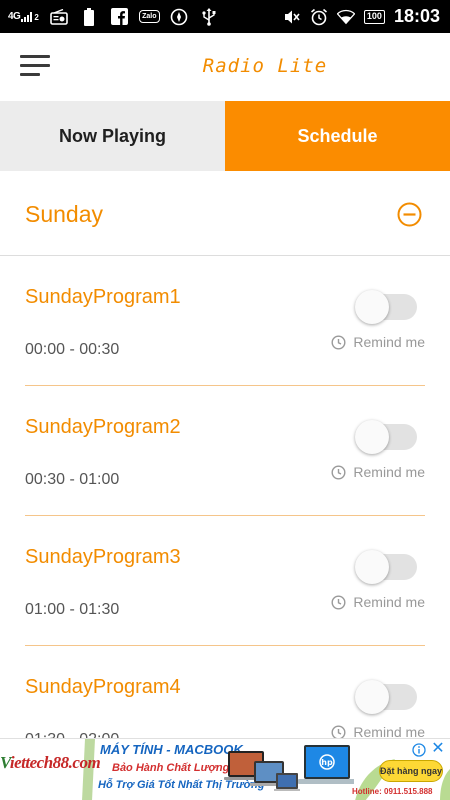  What do you see at coordinates (112, 136) in the screenshot?
I see `tab-now-playing: Now Playing` at bounding box center [112, 136].